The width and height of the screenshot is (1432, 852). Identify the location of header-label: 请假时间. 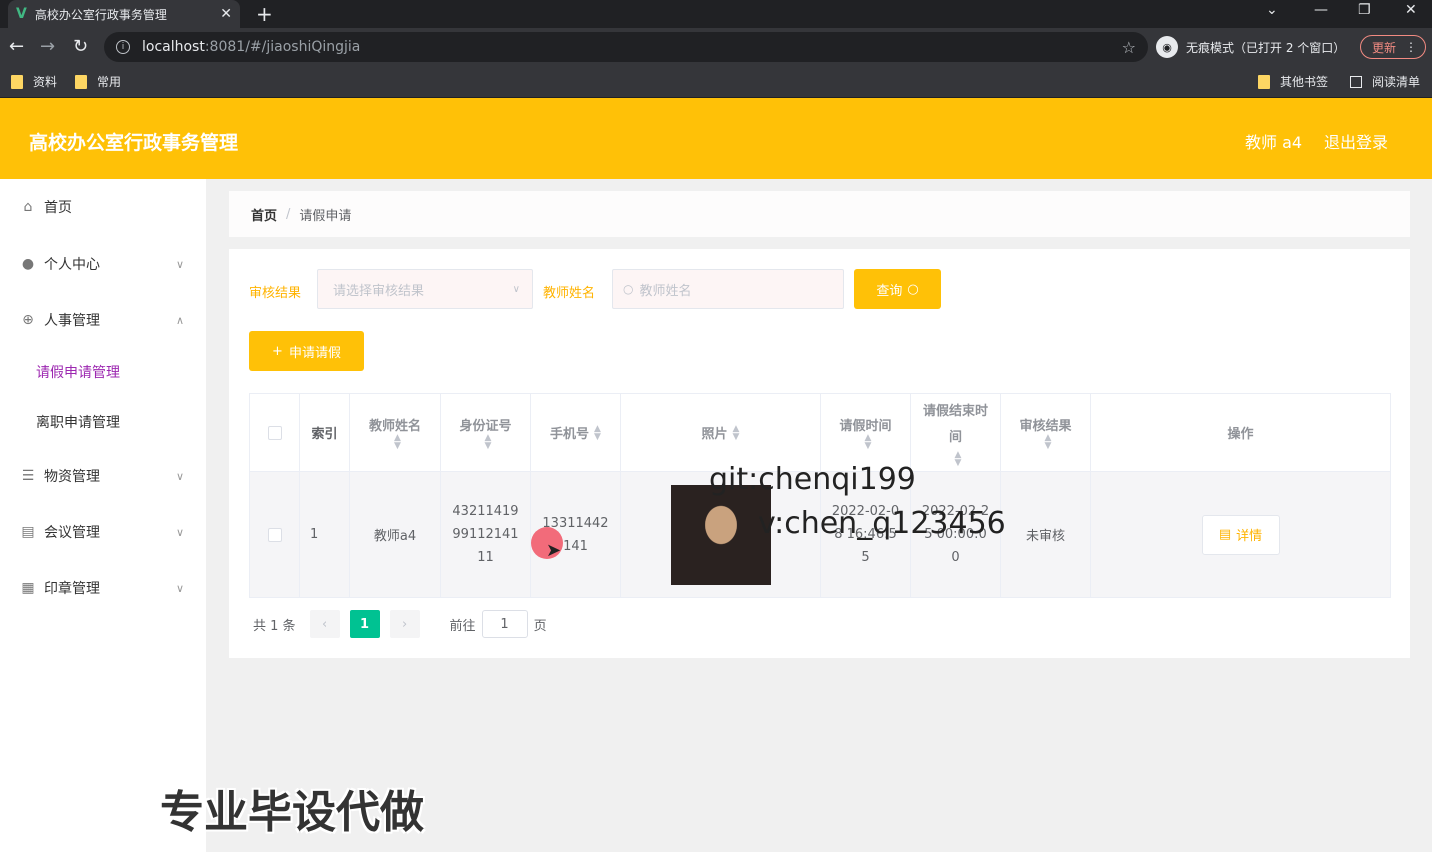
(865, 426).